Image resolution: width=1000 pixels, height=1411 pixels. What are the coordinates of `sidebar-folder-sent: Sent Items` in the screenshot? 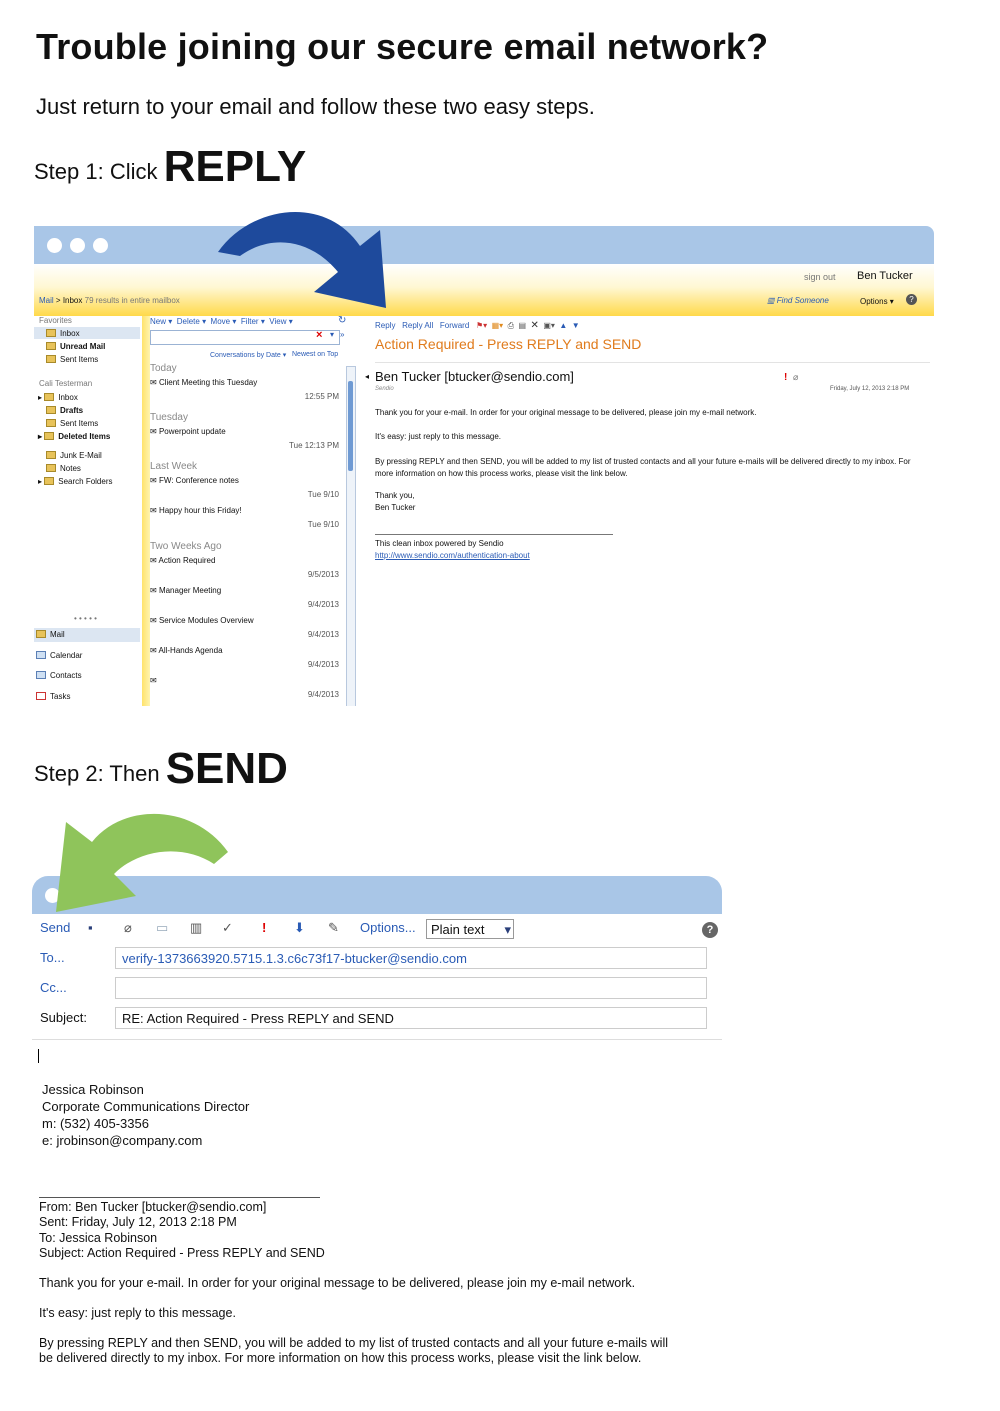 It's located at (72, 423).